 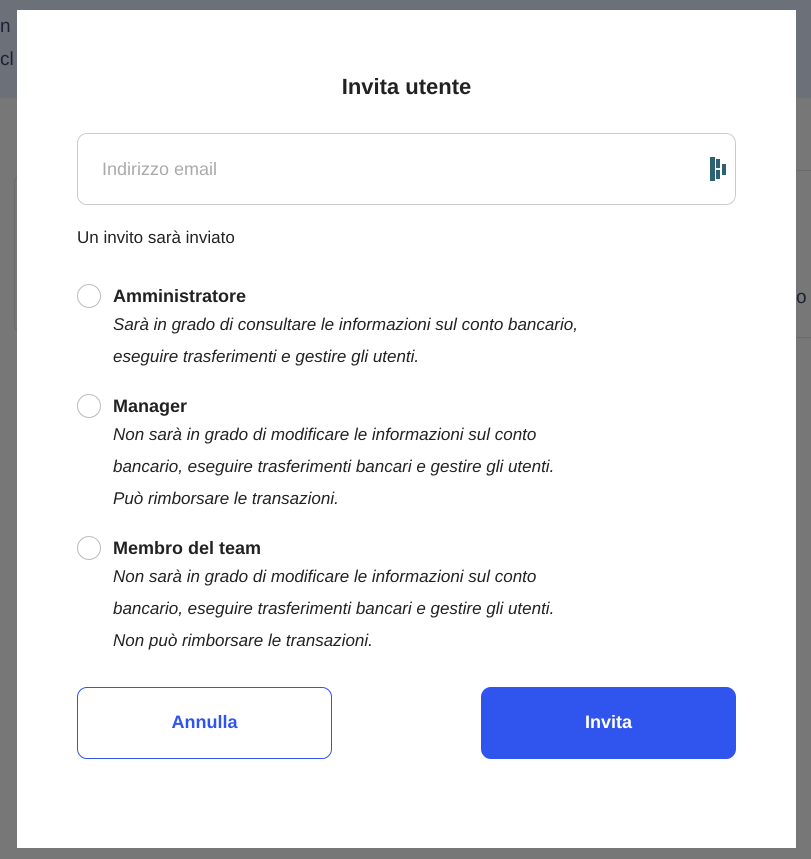 I want to click on background-text: cl, so click(x=7, y=60).